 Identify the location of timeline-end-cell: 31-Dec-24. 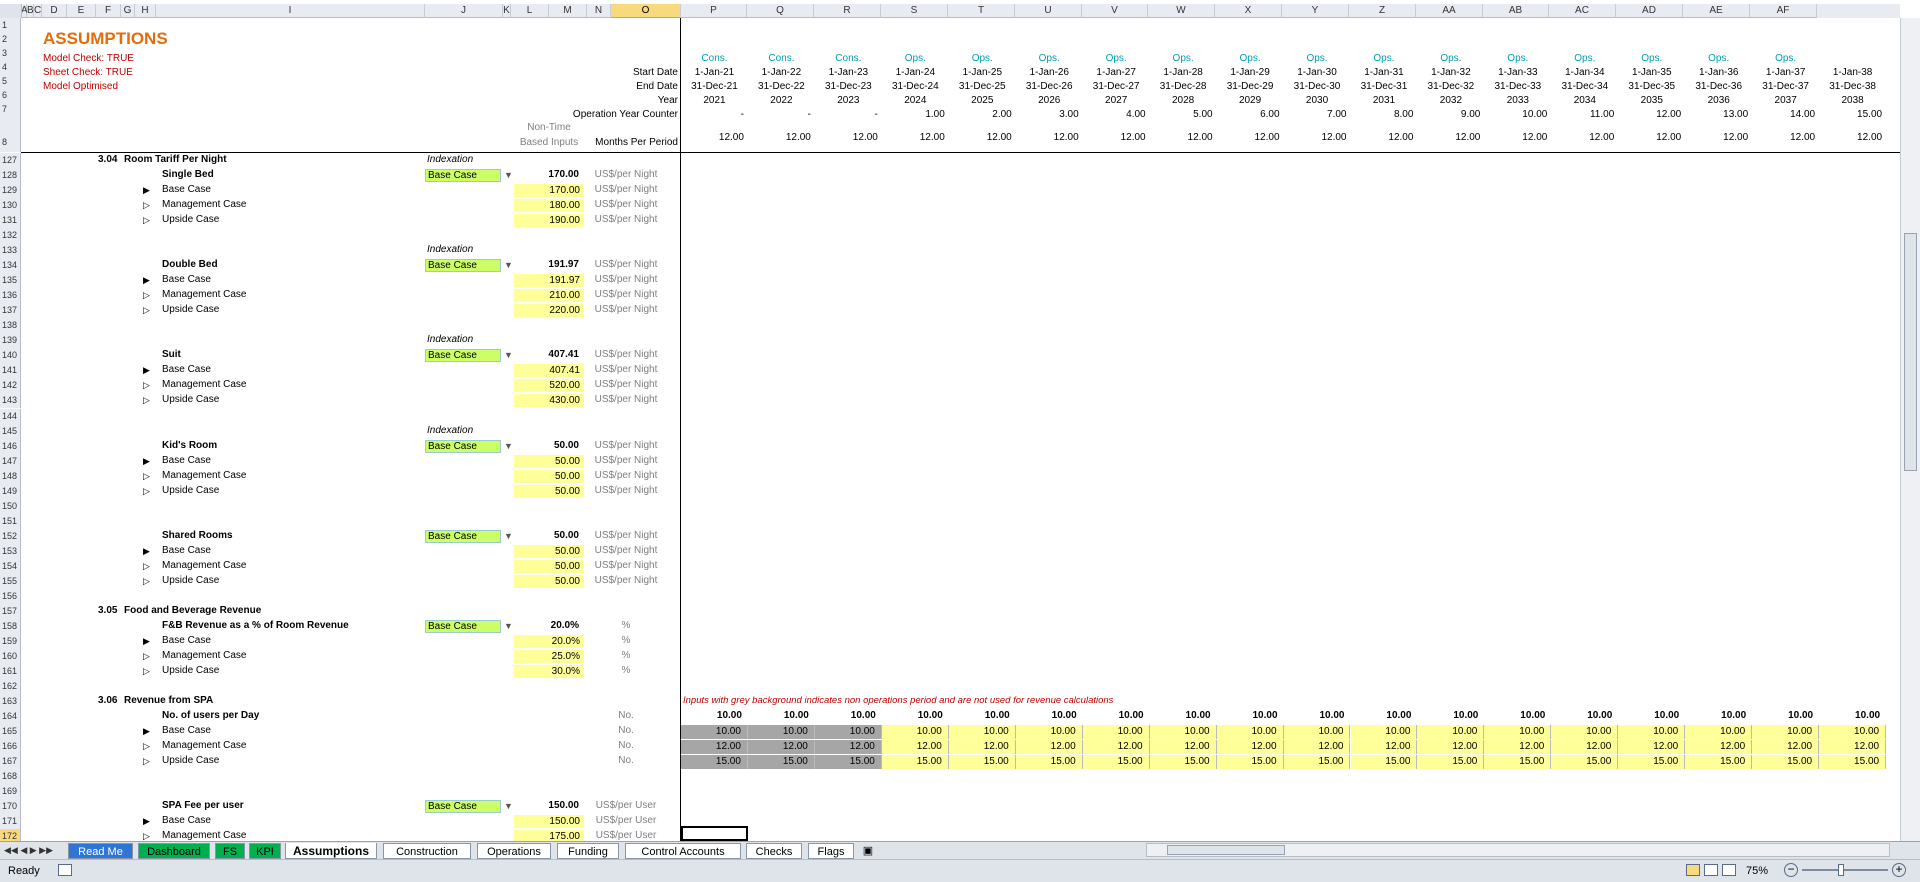
(915, 87).